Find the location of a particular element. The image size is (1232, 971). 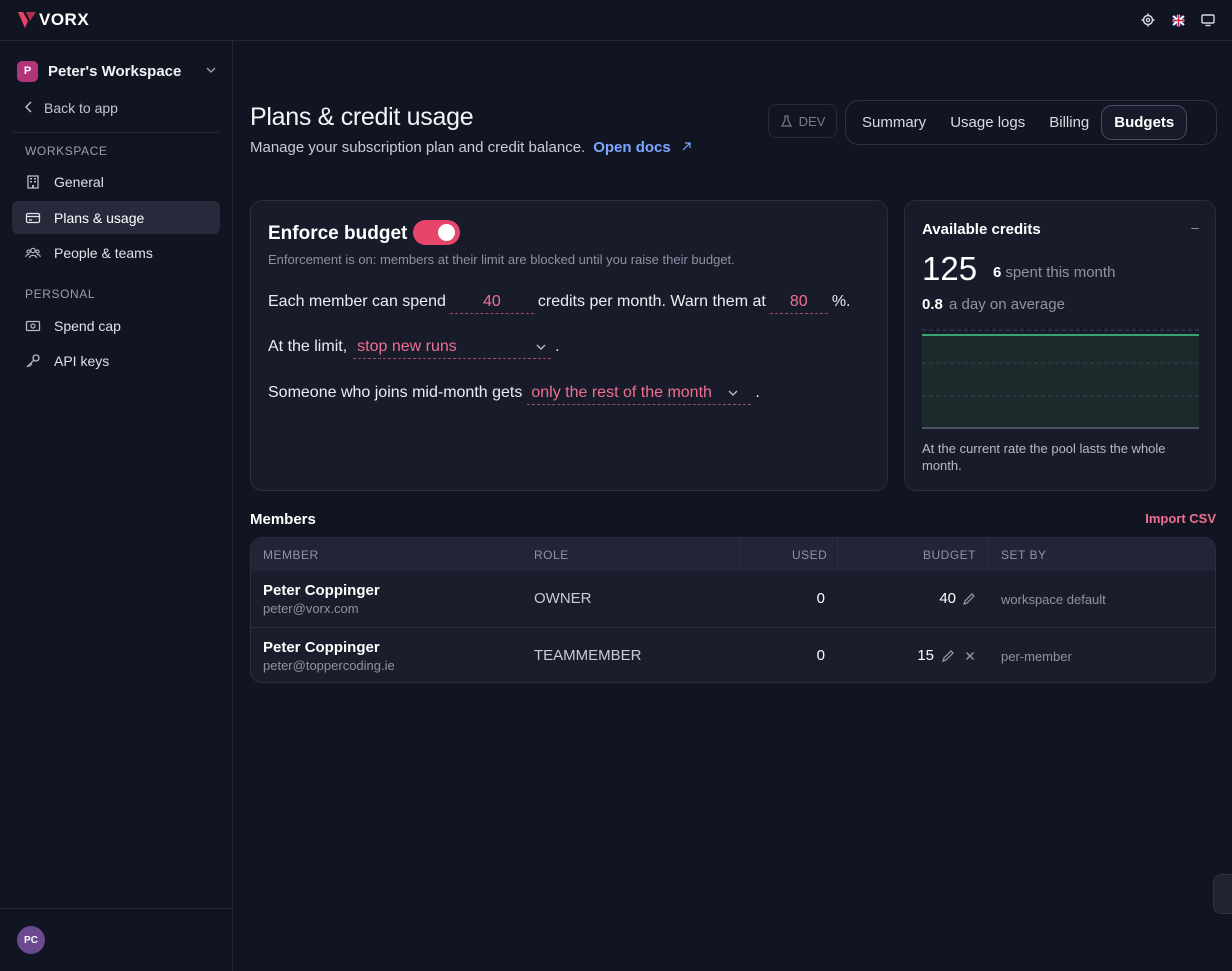

member-budget-cell: 40 is located at coordinates (933, 598).